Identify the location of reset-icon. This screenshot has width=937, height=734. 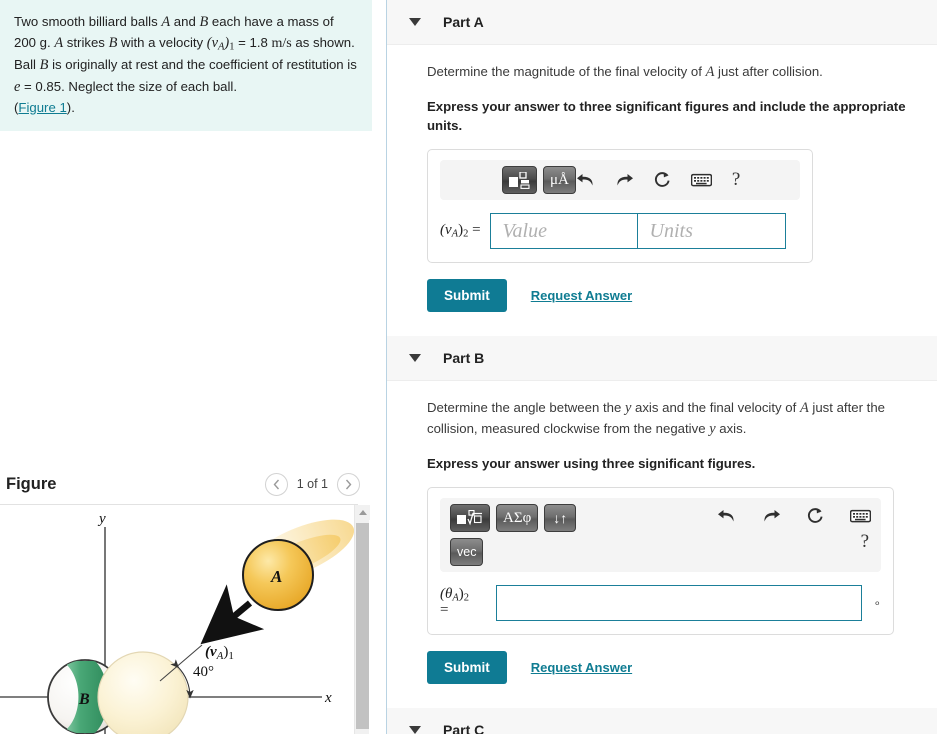
(815, 515).